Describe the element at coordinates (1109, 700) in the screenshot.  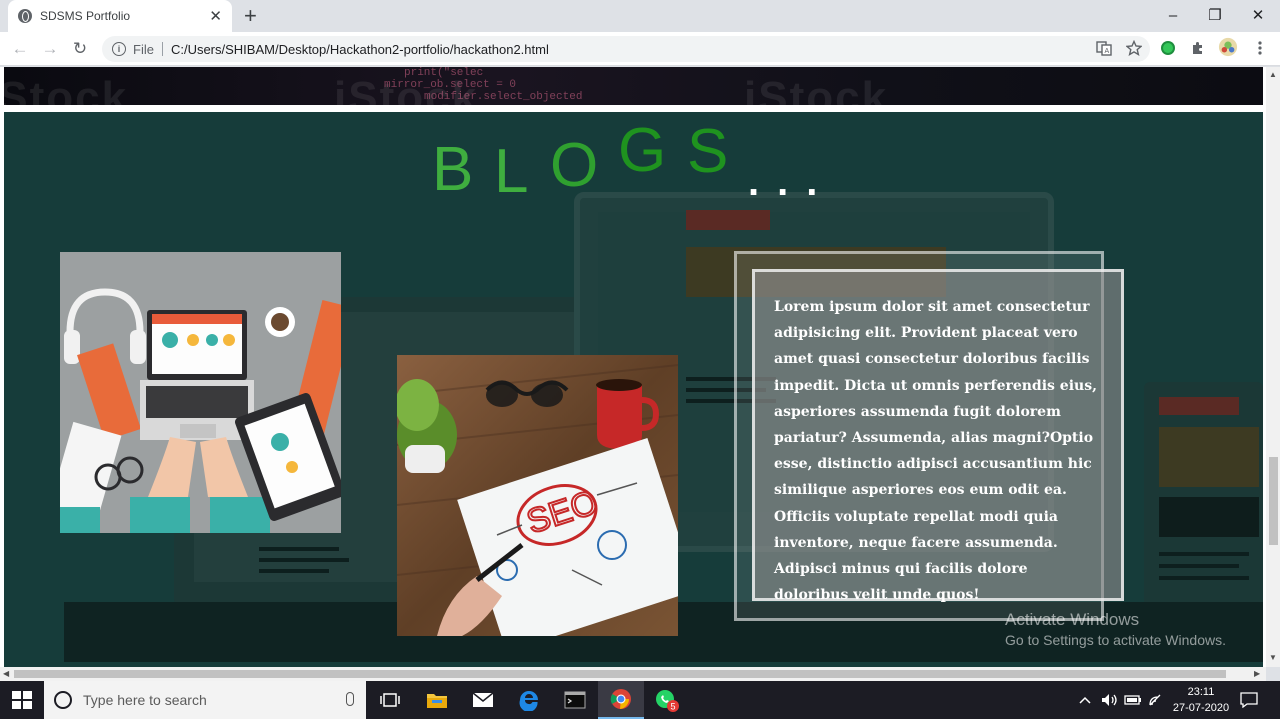
I see `volume-icon` at that location.